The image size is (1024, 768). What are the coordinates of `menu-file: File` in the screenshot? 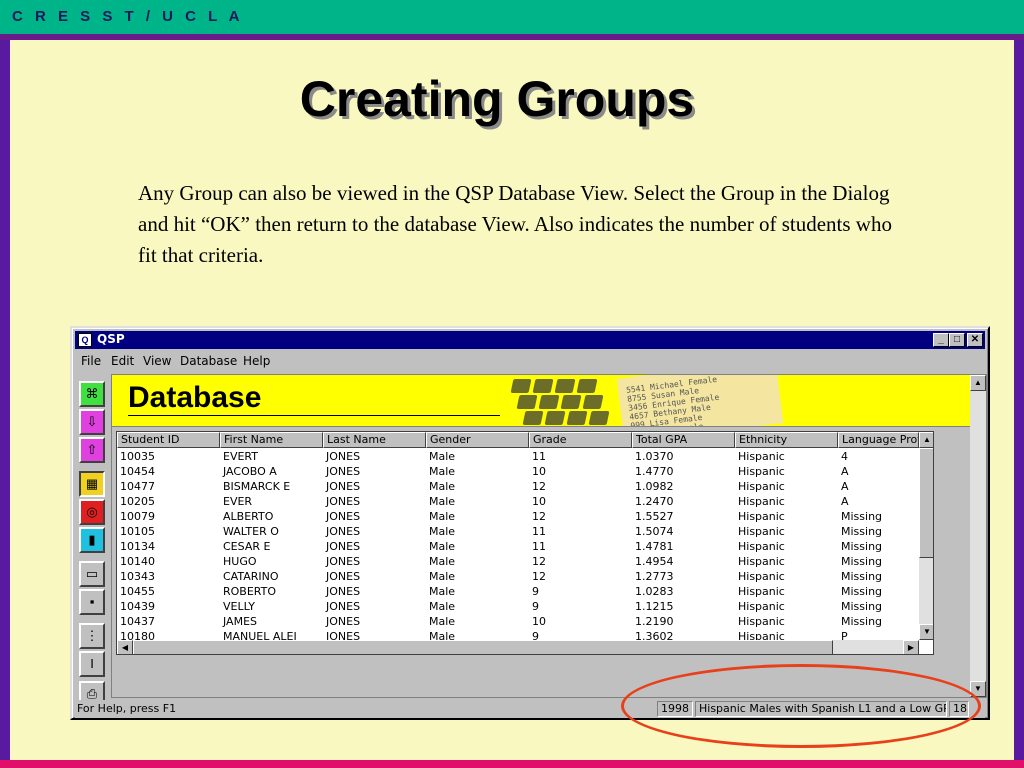 It's located at (91, 361).